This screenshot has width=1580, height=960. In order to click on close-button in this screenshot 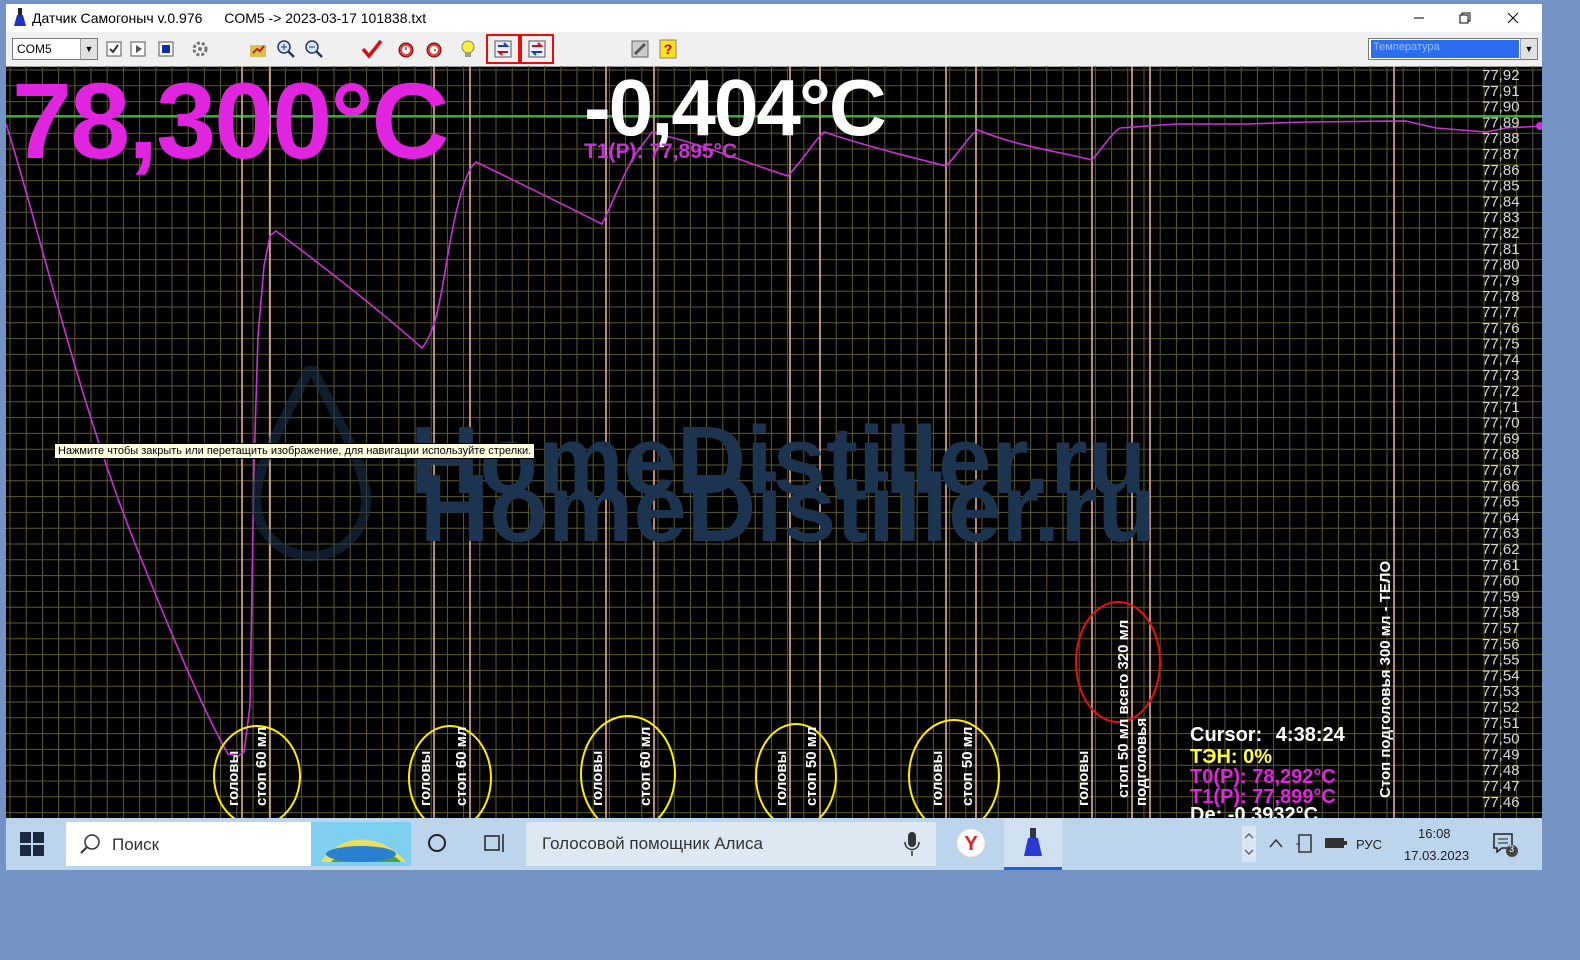, I will do `click(1513, 18)`.